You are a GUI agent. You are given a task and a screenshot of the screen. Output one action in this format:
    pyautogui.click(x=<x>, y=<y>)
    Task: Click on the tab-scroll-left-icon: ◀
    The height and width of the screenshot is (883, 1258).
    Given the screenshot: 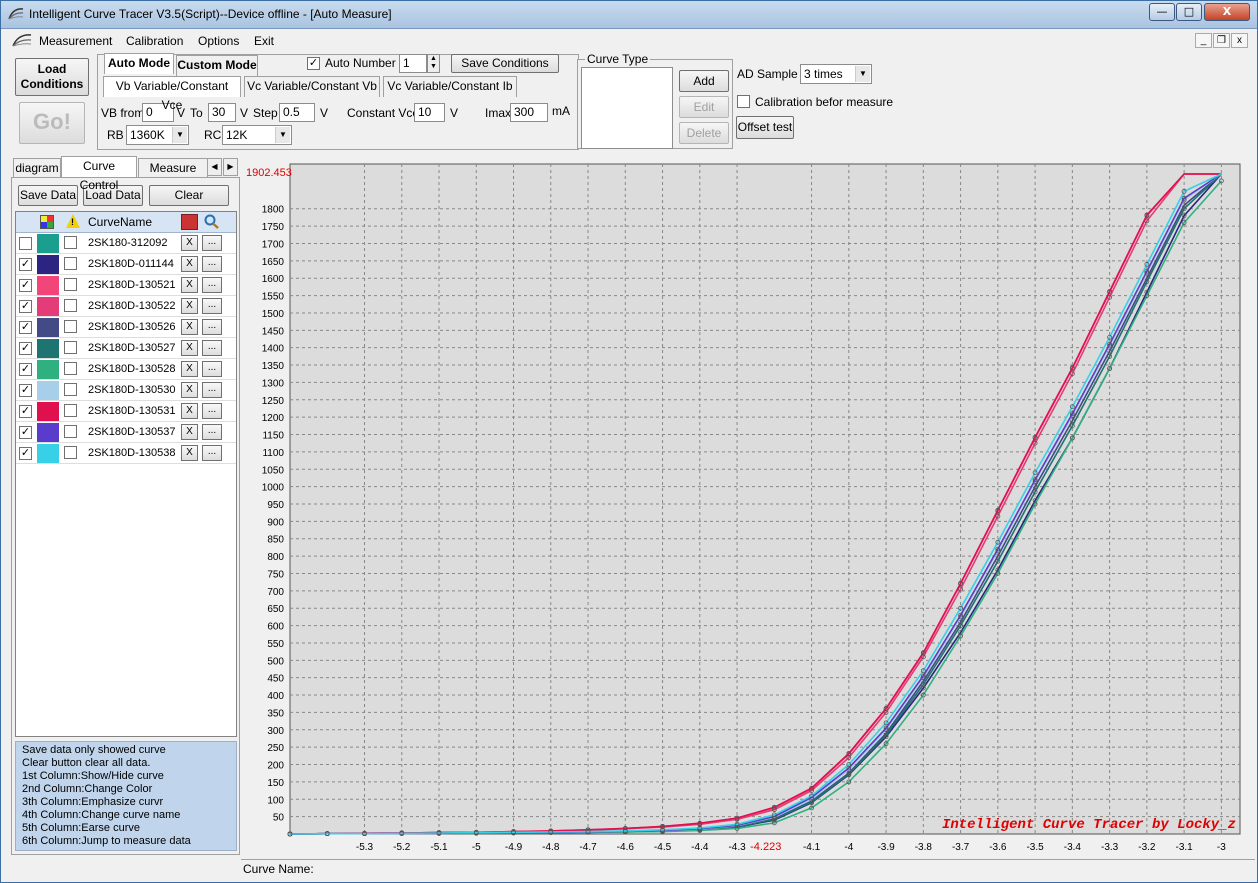 What is the action you would take?
    pyautogui.click(x=214, y=167)
    